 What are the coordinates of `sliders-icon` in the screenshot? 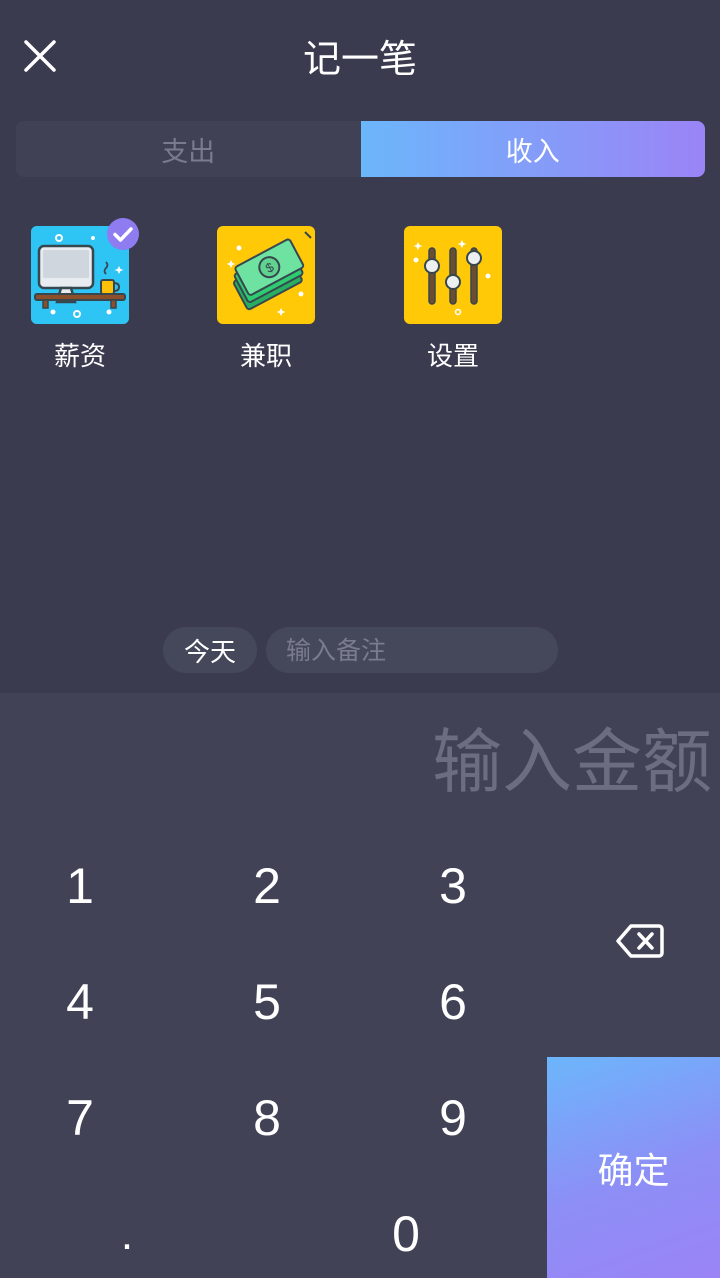 It's located at (453, 275).